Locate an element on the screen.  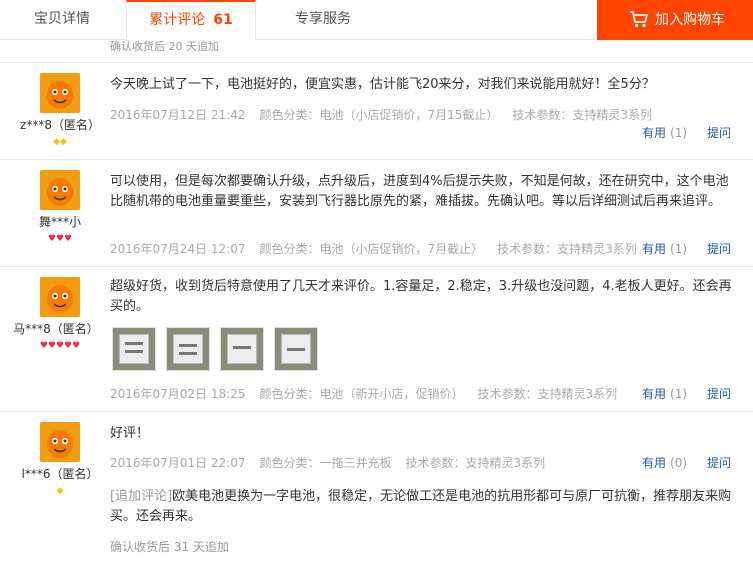
tab-details: 宝贝详情 is located at coordinates (62, 20).